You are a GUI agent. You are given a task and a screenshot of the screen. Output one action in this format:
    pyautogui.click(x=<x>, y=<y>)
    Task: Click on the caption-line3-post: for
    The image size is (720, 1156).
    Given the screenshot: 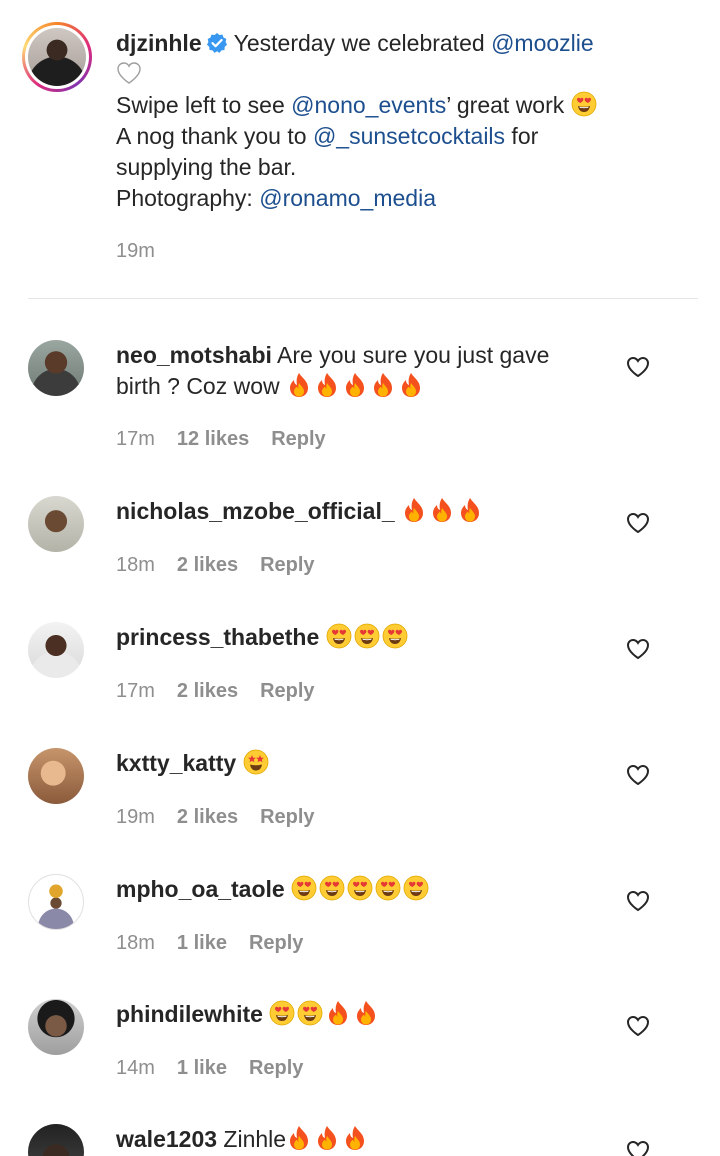 What is the action you would take?
    pyautogui.click(x=522, y=136)
    